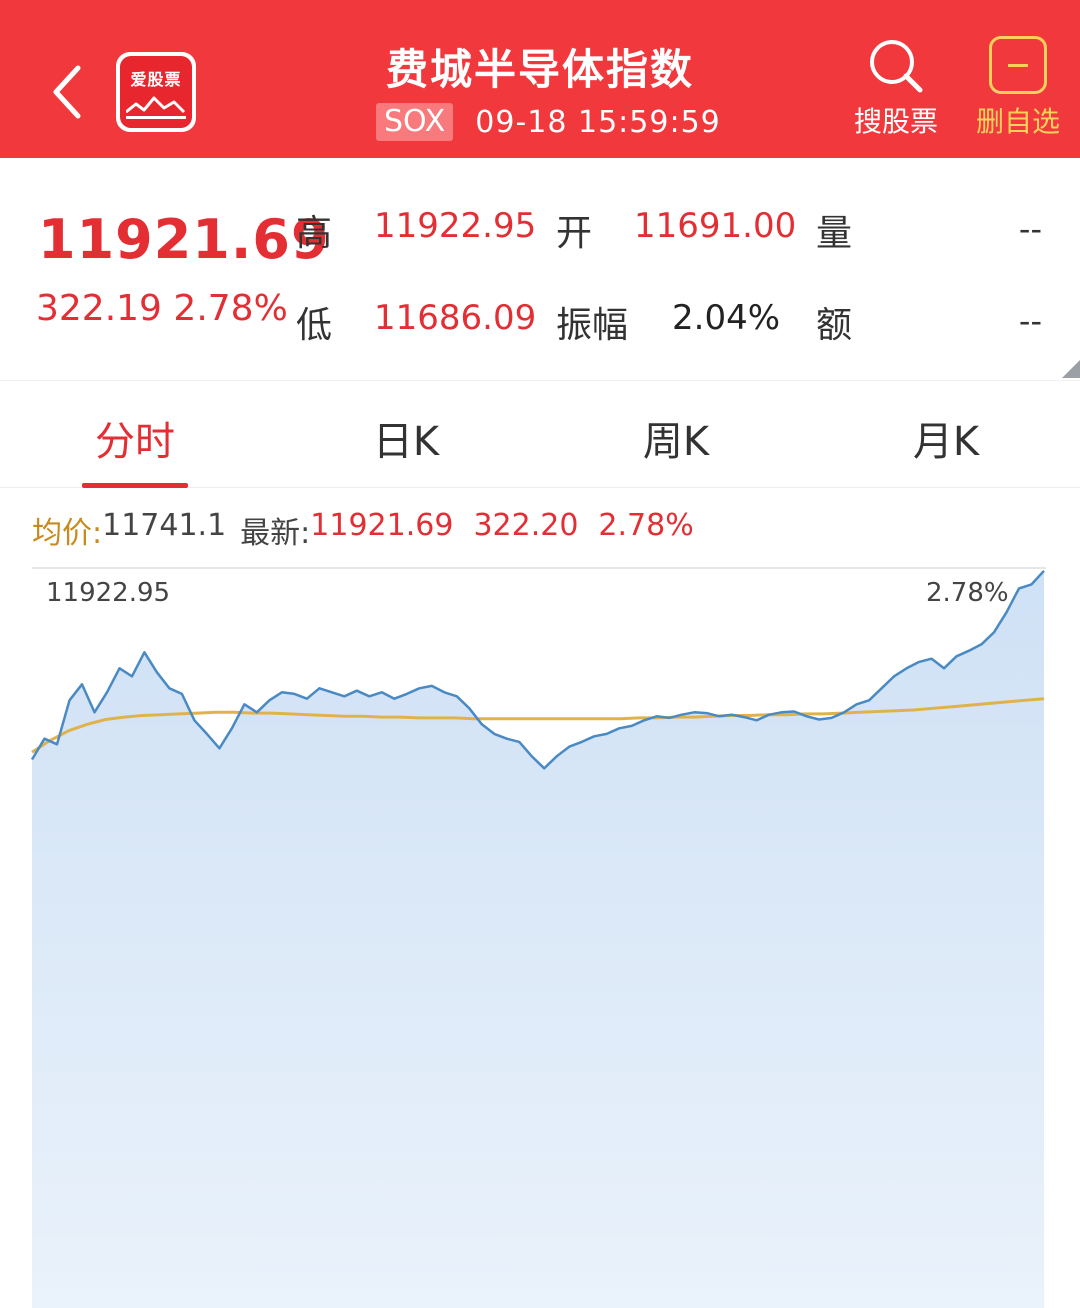 This screenshot has width=1080, height=1308. I want to click on last-price: 11921.69, so click(184, 239).